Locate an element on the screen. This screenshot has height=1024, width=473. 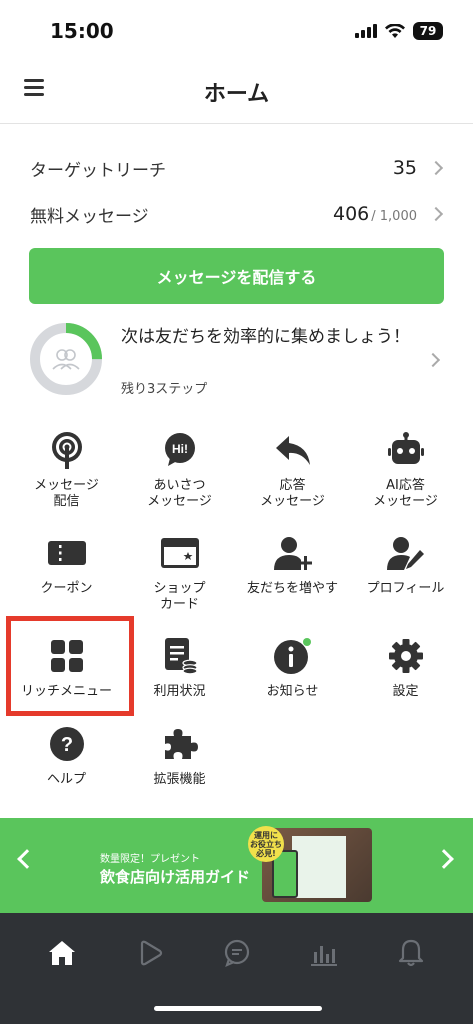
free-messages-count: 406 is located at coordinates (351, 214).